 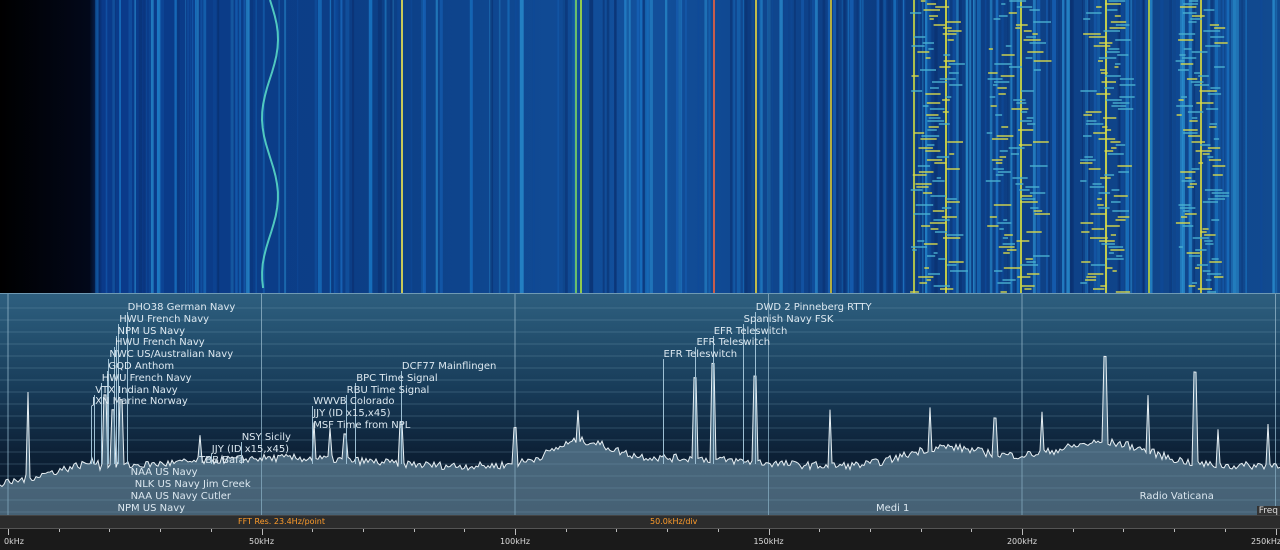 What do you see at coordinates (136, 390) in the screenshot?
I see `station-label: VTX Indian Navy` at bounding box center [136, 390].